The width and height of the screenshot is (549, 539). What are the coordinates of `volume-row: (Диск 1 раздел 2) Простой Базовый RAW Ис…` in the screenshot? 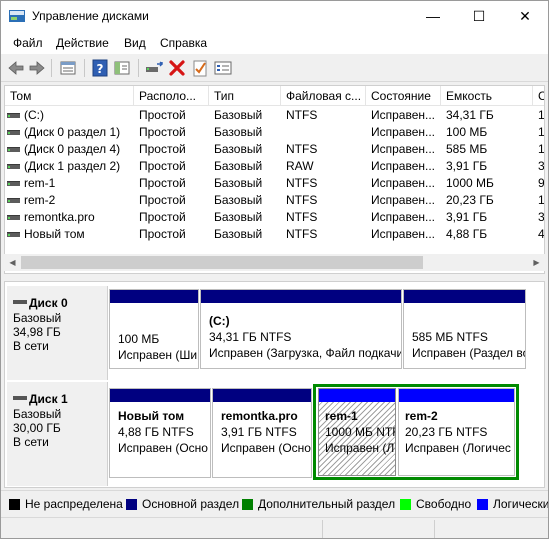 It's located at (274, 166).